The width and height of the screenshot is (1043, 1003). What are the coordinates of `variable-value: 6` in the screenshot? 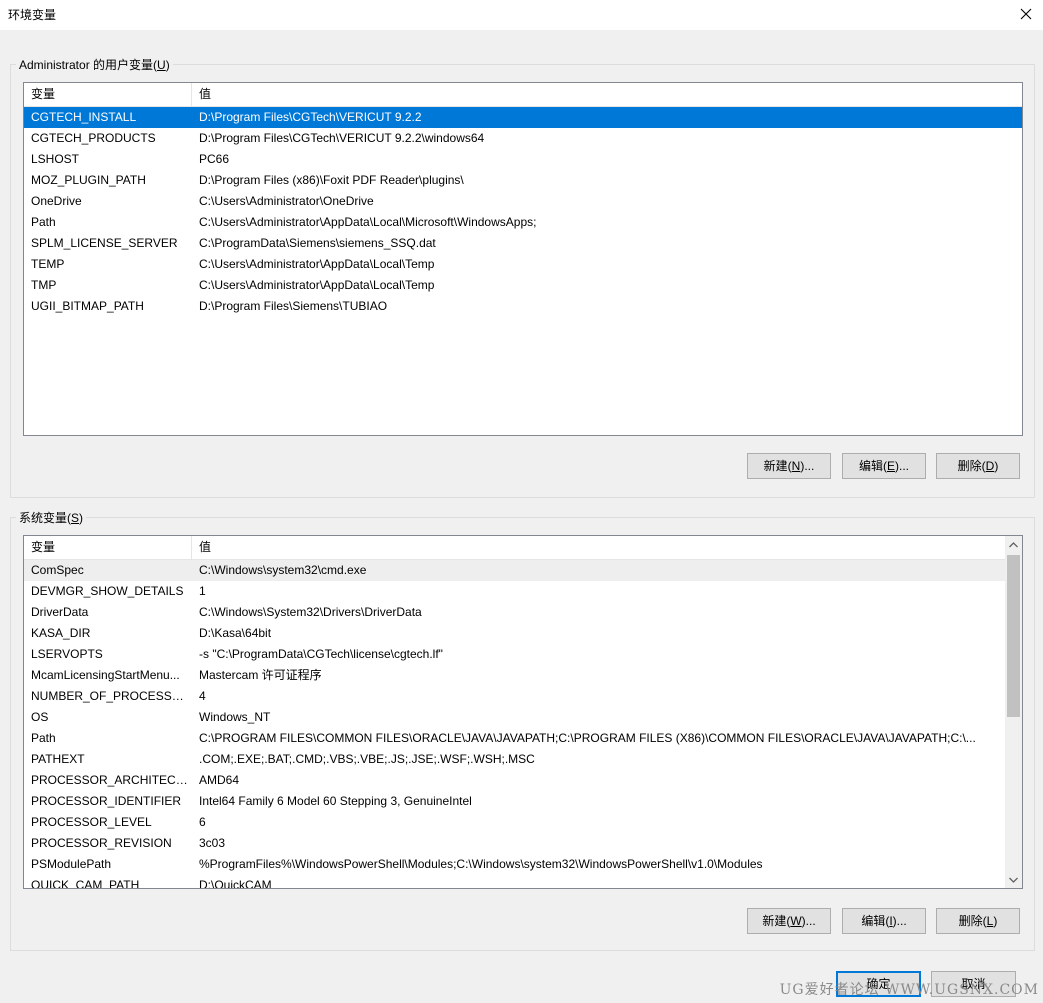 It's located at (202, 822).